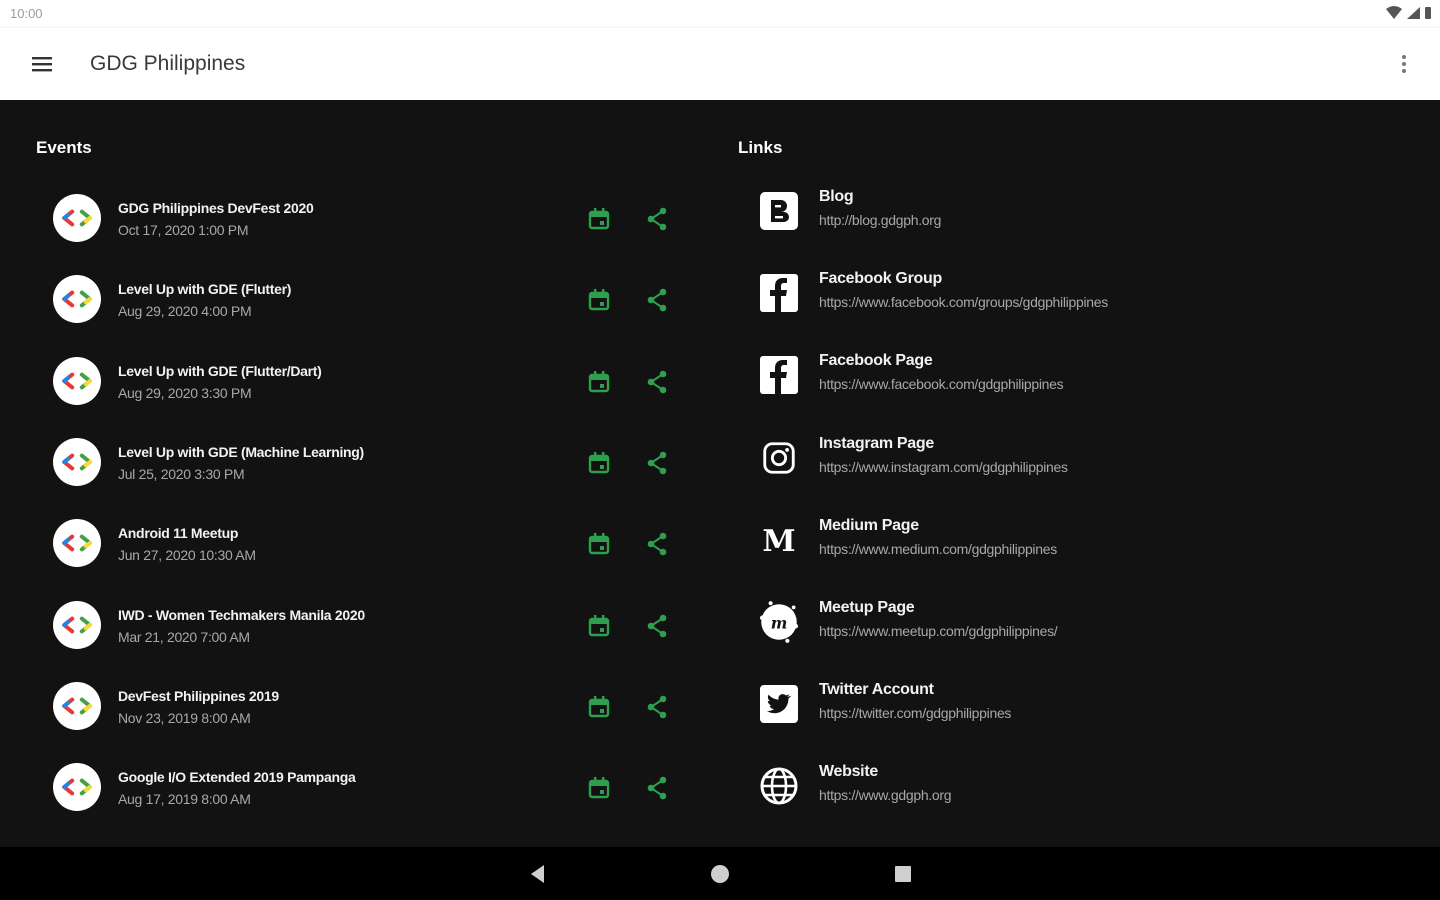 The image size is (1440, 900). Describe the element at coordinates (220, 370) in the screenshot. I see `event-name: Level Up with GDE (Flutter/Dart)` at that location.